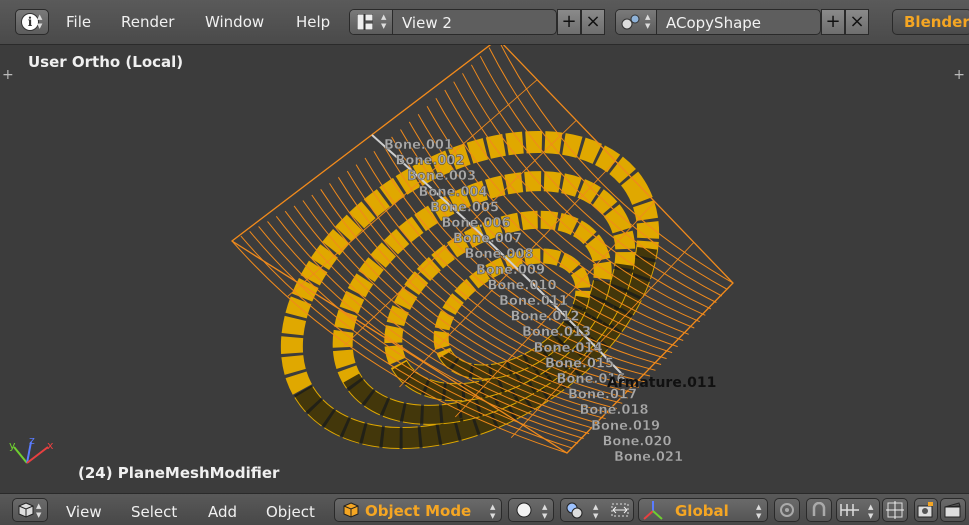 The height and width of the screenshot is (525, 969). Describe the element at coordinates (31, 449) in the screenshot. I see `axis-gizmo: y z x` at that location.